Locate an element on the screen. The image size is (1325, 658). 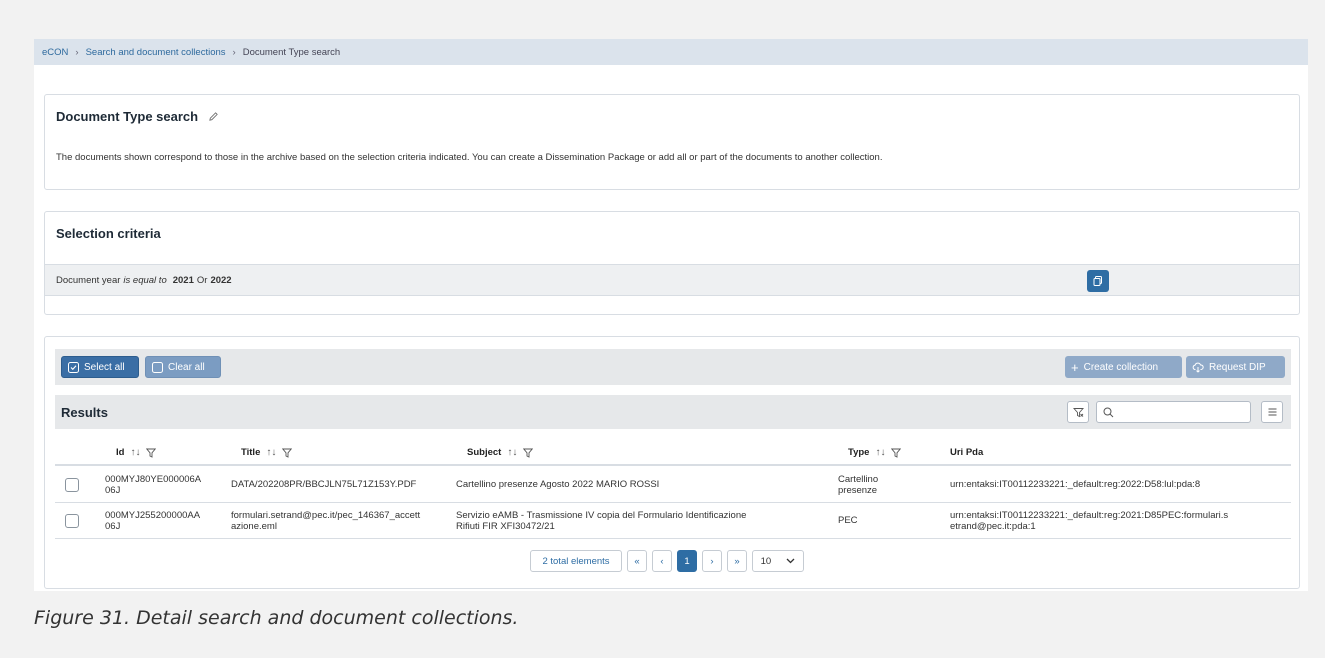
row-type: PEC is located at coordinates (848, 520).